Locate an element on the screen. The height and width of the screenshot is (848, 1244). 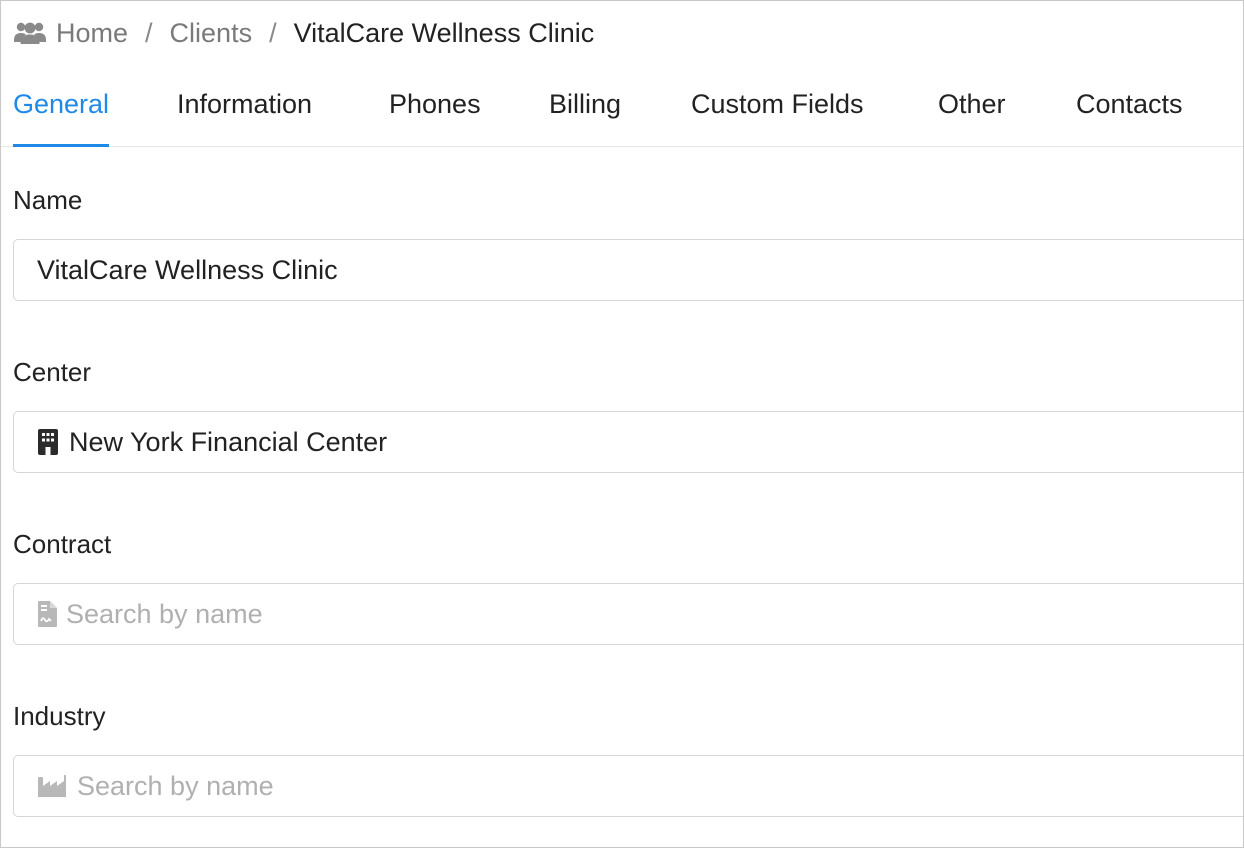
contract-search-input: Search by name is located at coordinates (628, 614).